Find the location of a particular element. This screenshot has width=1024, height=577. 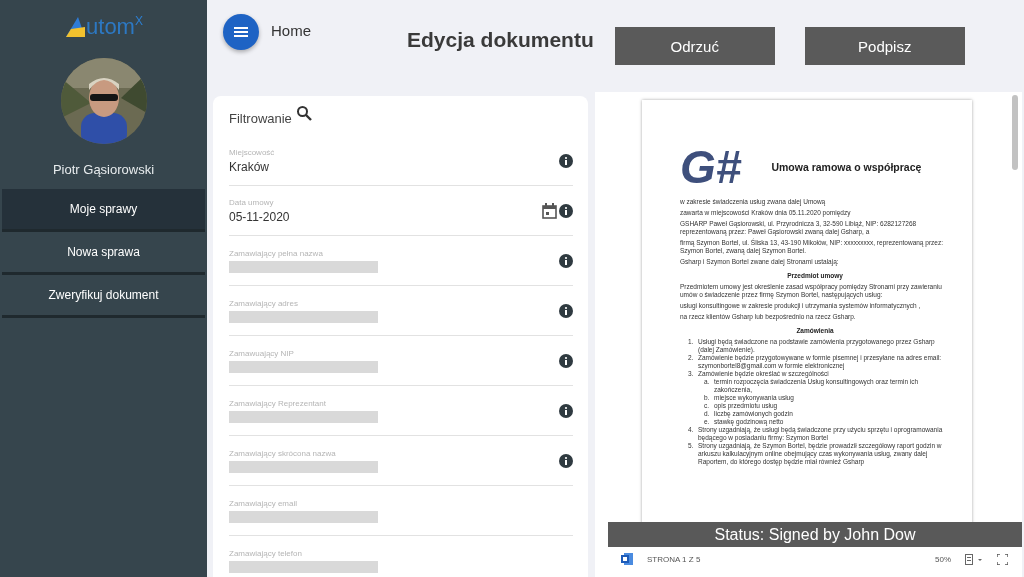

page-title: Edycja dokumentu is located at coordinates (500, 40).